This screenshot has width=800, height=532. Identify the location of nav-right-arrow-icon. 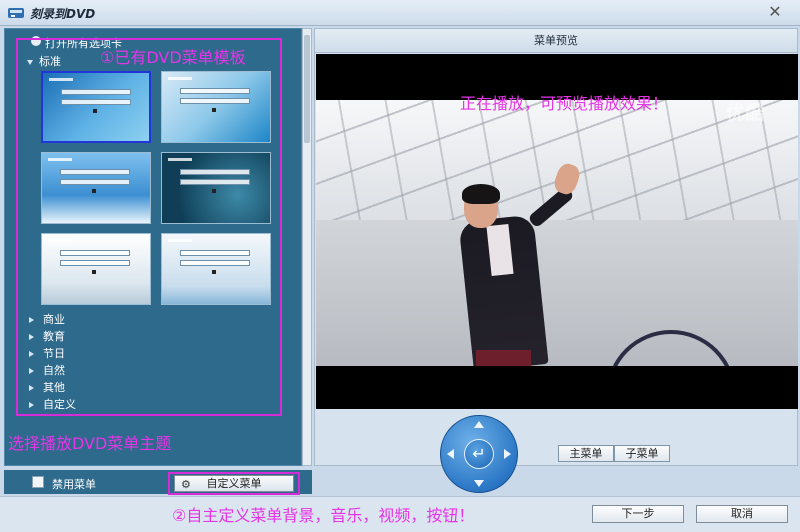
(507, 454).